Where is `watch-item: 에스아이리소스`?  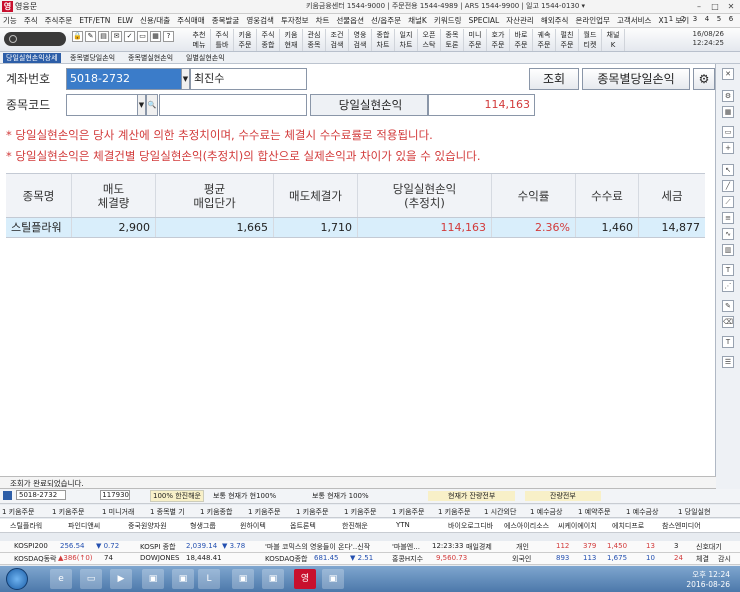 watch-item: 에스아이리소스 is located at coordinates (526, 526).